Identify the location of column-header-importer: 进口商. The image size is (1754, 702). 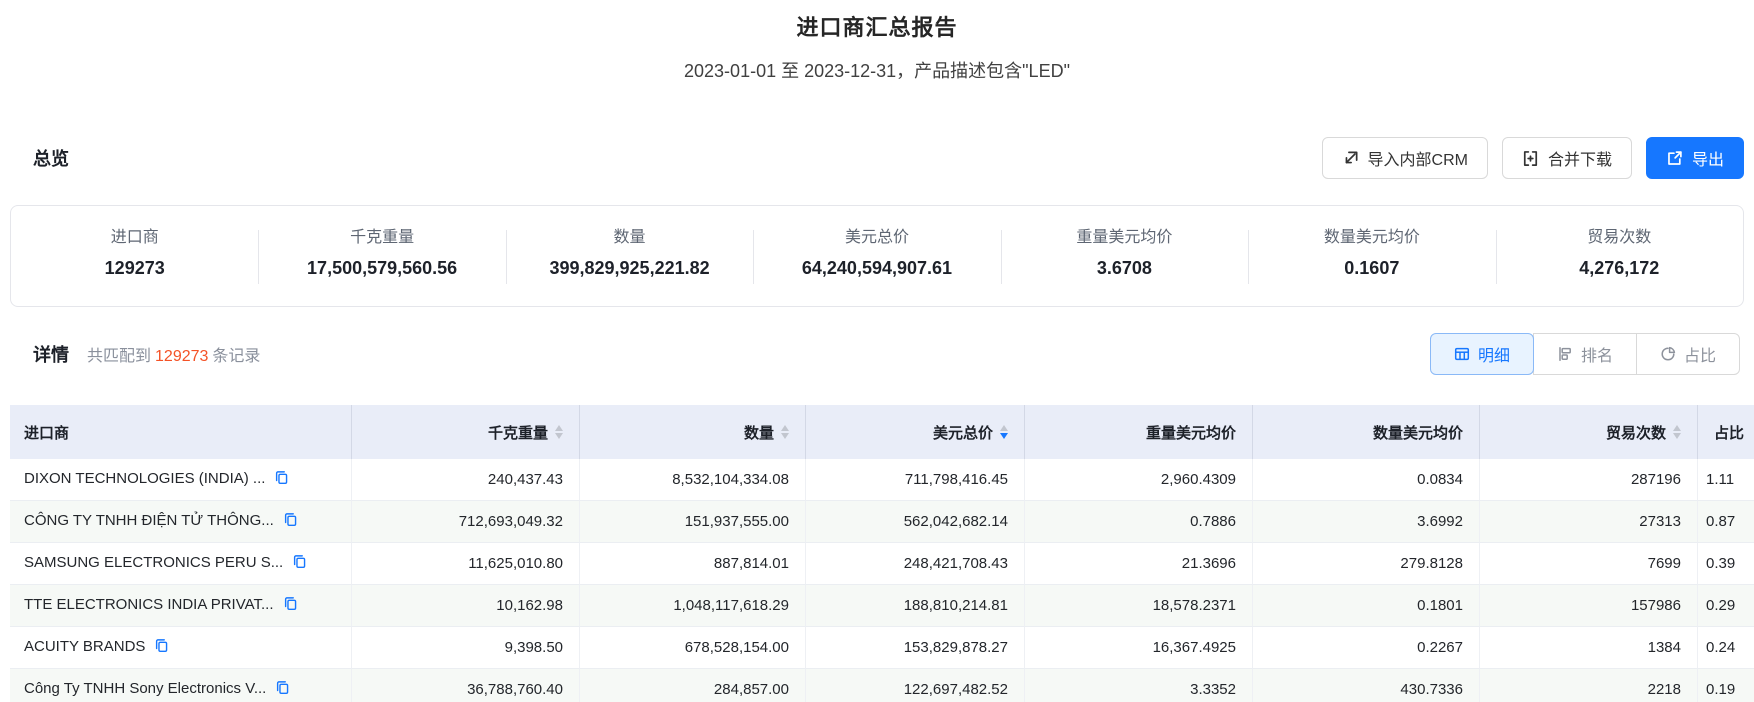
(181, 432).